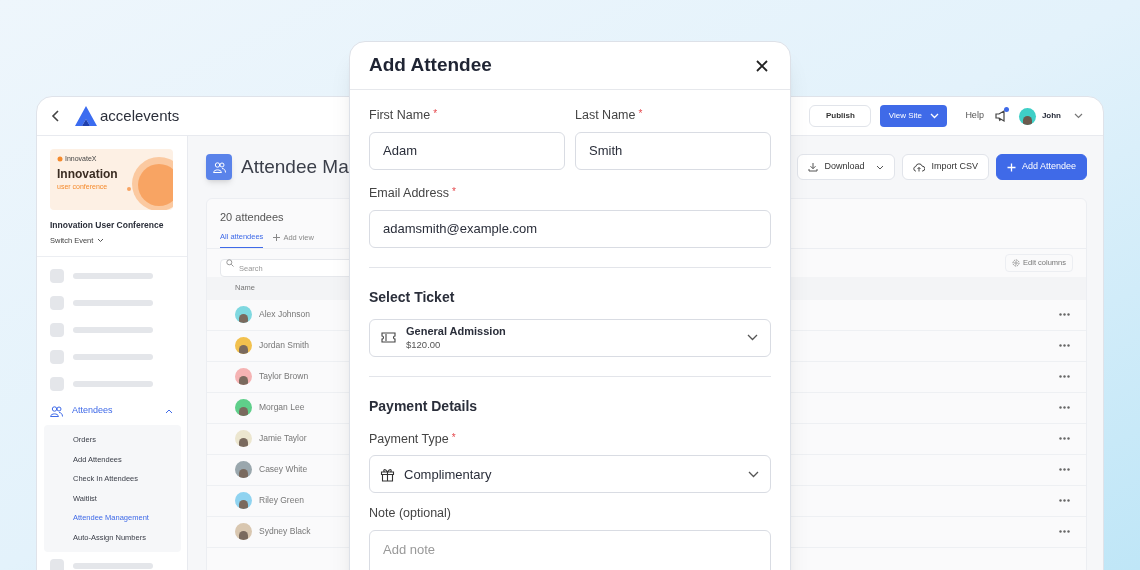  What do you see at coordinates (56, 116) in the screenshot?
I see `back-icon` at bounding box center [56, 116].